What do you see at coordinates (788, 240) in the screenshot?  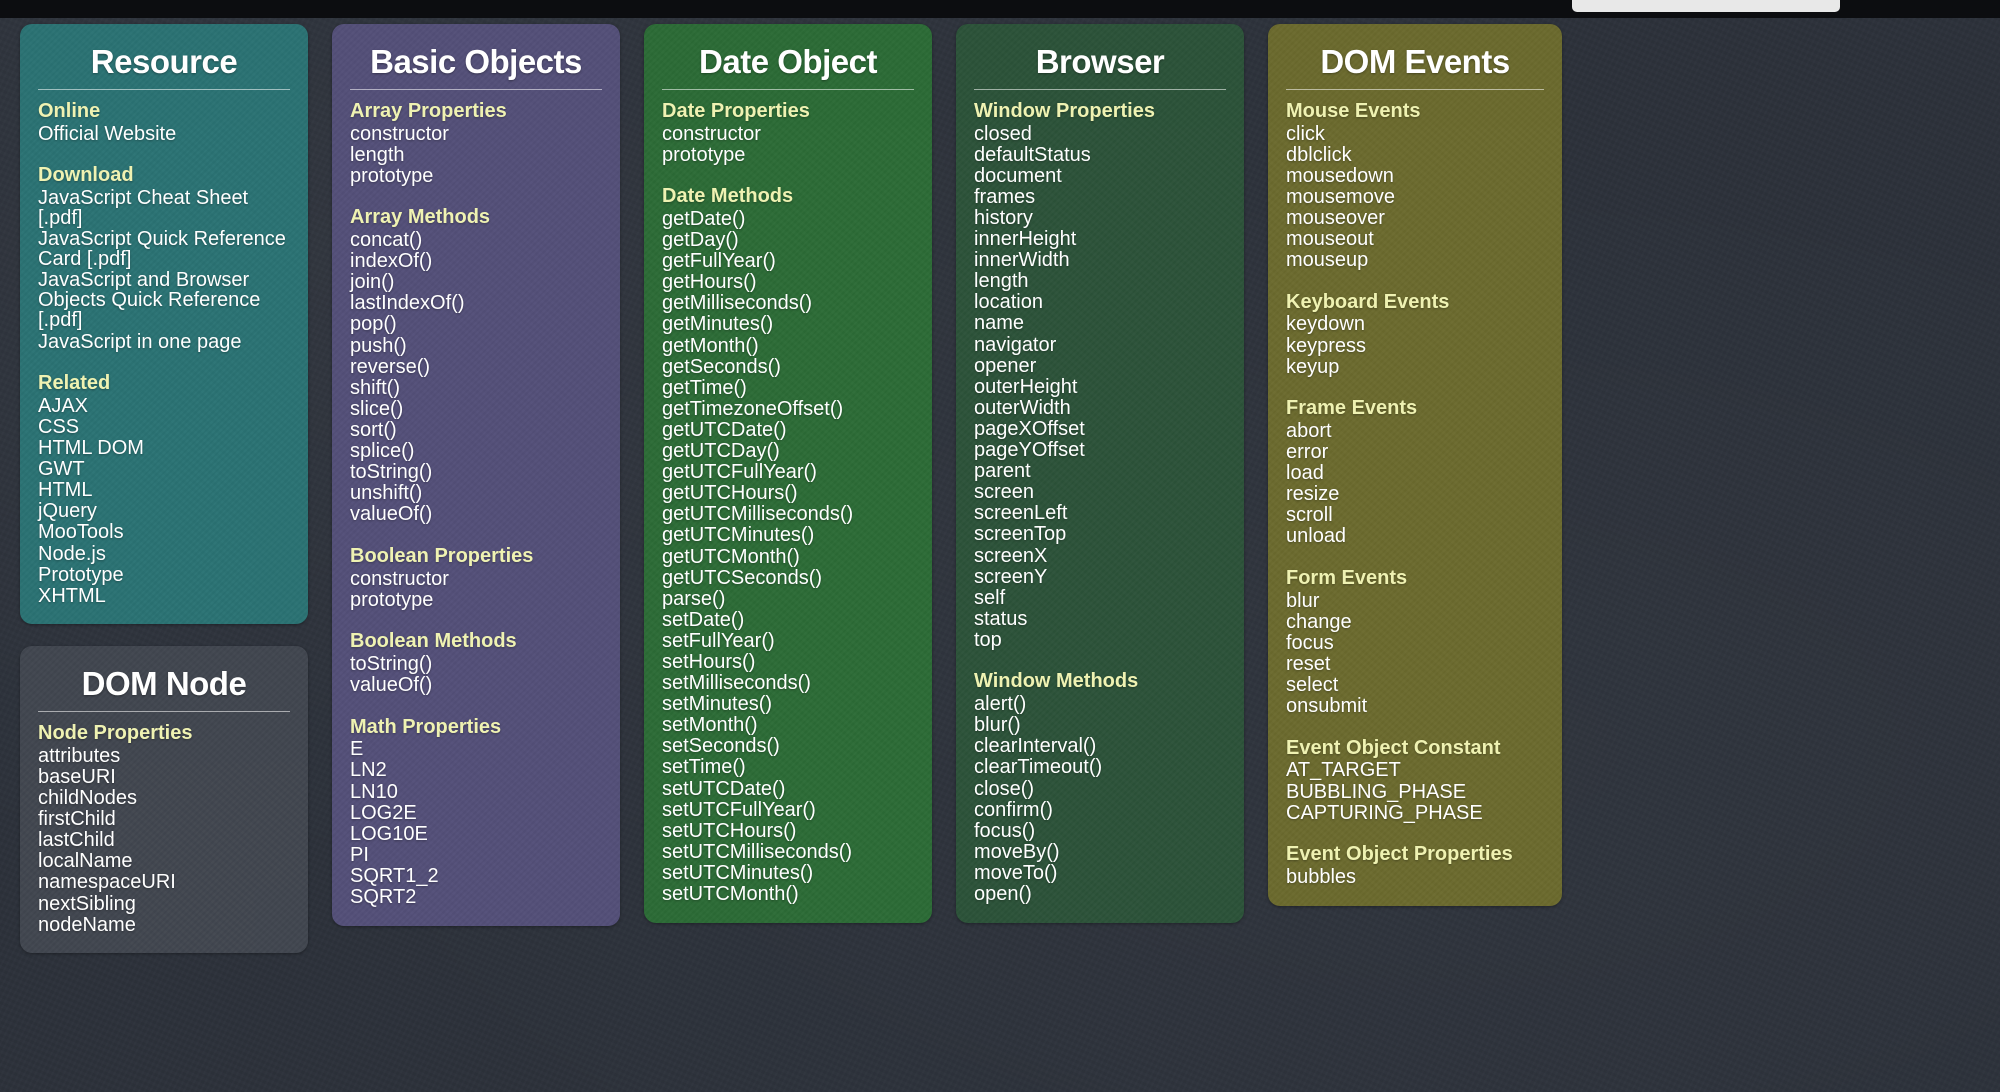 I see `list-item: getDay()` at bounding box center [788, 240].